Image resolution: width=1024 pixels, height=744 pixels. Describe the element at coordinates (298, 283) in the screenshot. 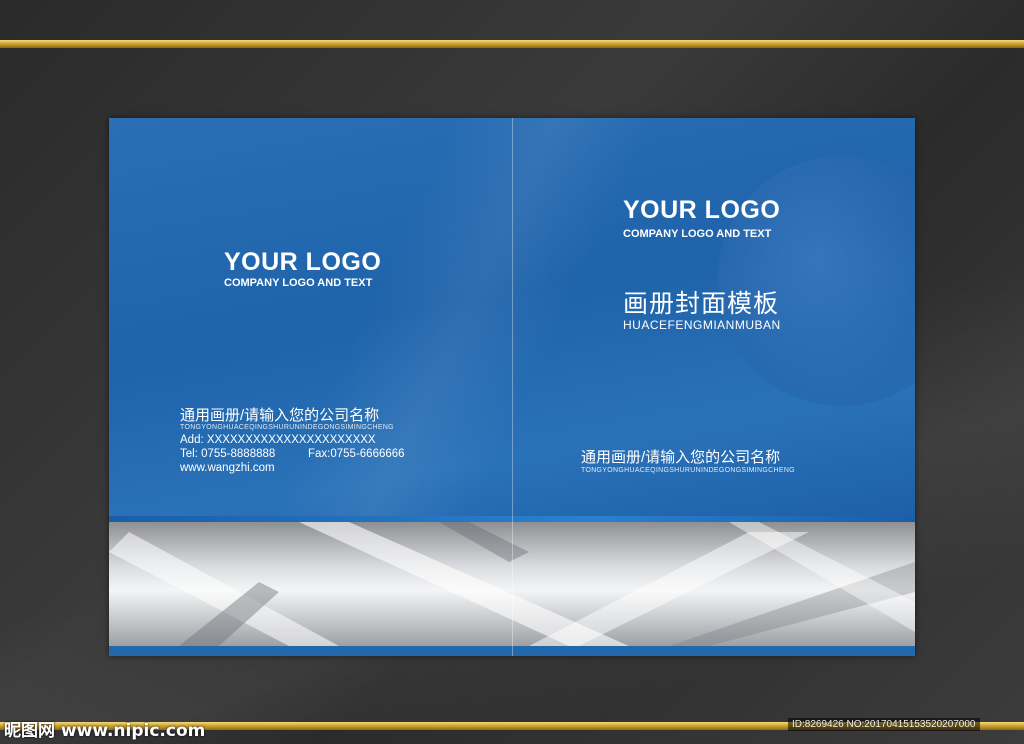

I see `left-logo-sub: COMPANY LOGO AND TEXT` at that location.